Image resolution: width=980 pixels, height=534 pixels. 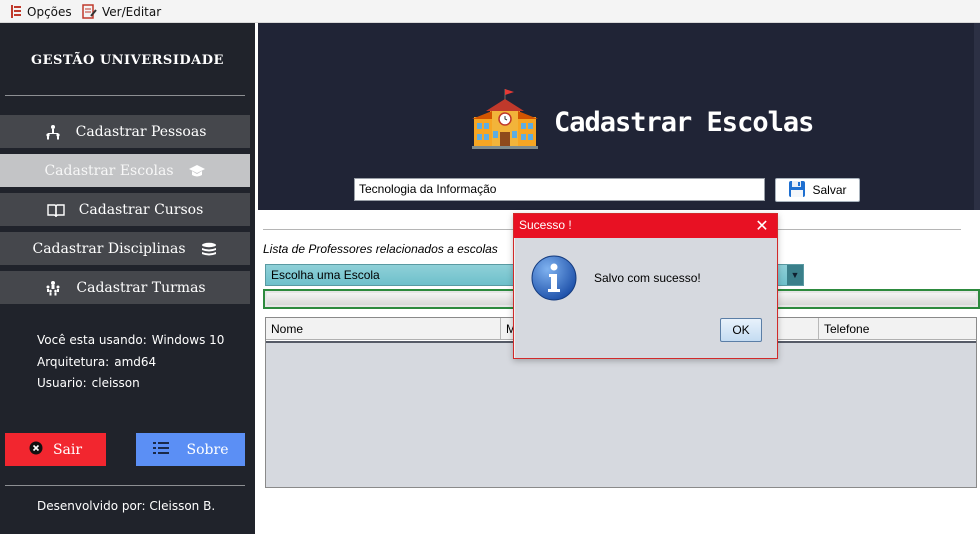 I want to click on sysinfo-os-value: Windows 10, so click(x=188, y=340).